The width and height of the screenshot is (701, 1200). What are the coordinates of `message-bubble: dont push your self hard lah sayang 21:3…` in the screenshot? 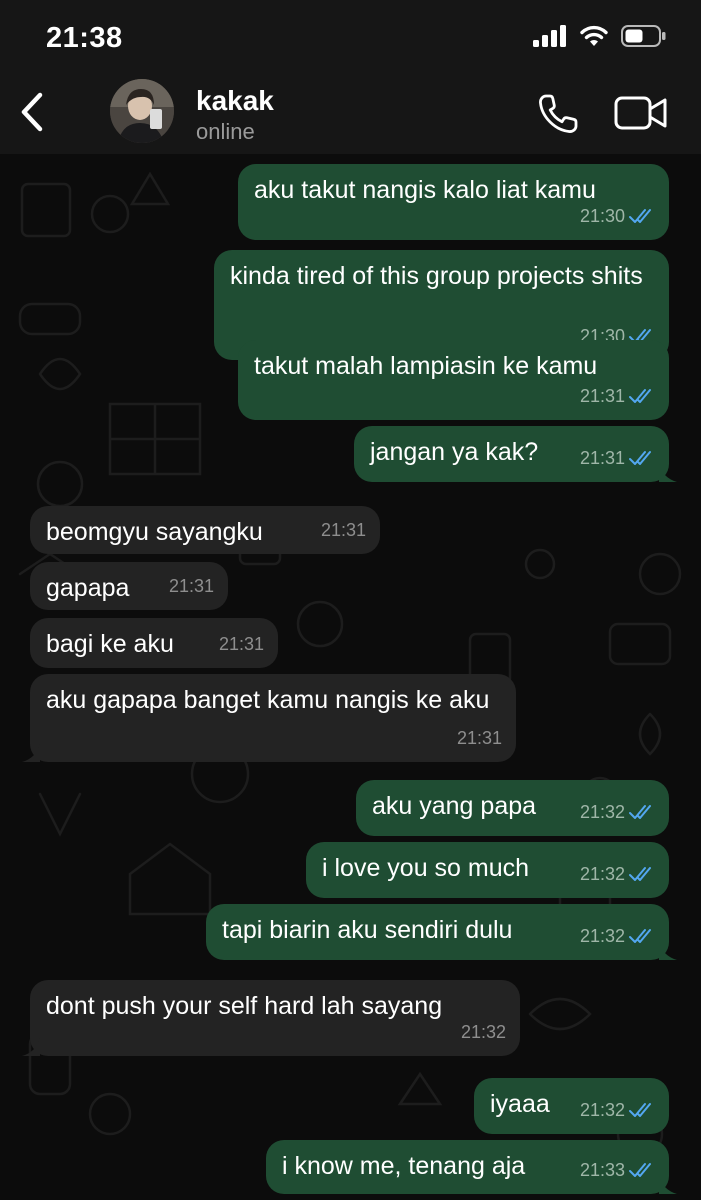 It's located at (271, 1018).